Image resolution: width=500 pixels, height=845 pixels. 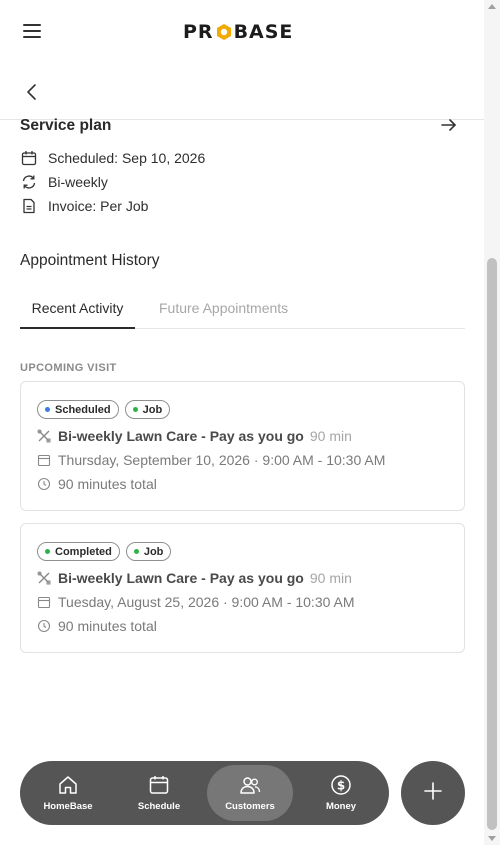 I want to click on page-scrollbar, so click(x=492, y=422).